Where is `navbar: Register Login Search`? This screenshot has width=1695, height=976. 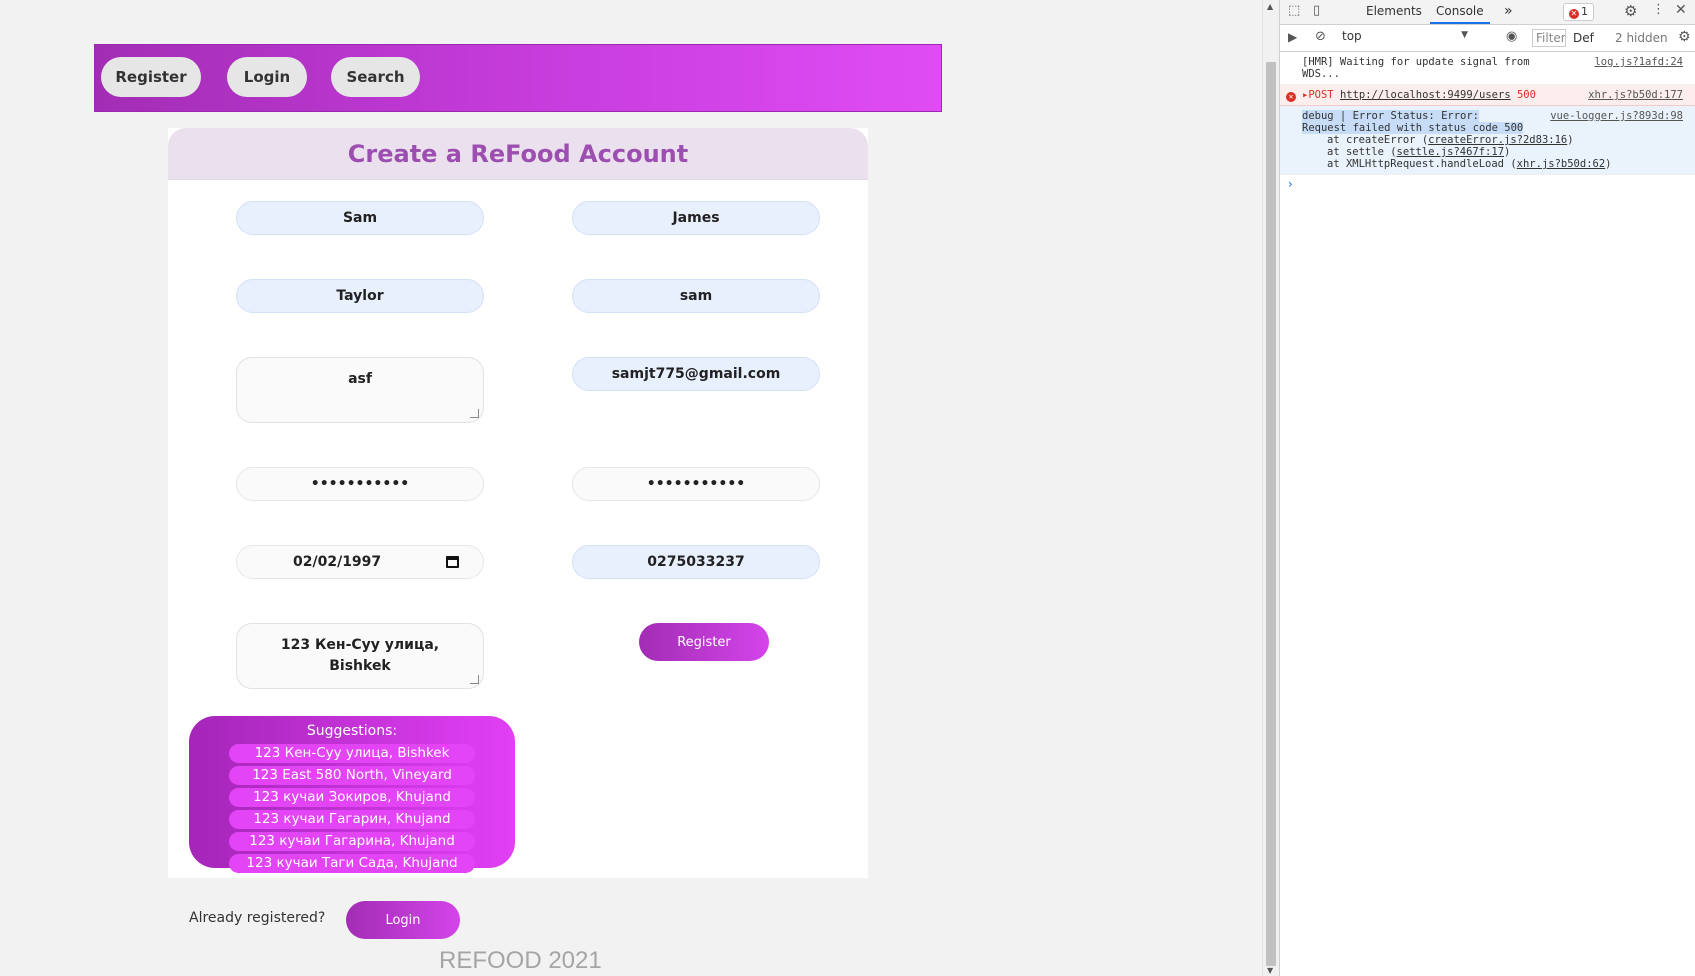
navbar: Register Login Search is located at coordinates (518, 78).